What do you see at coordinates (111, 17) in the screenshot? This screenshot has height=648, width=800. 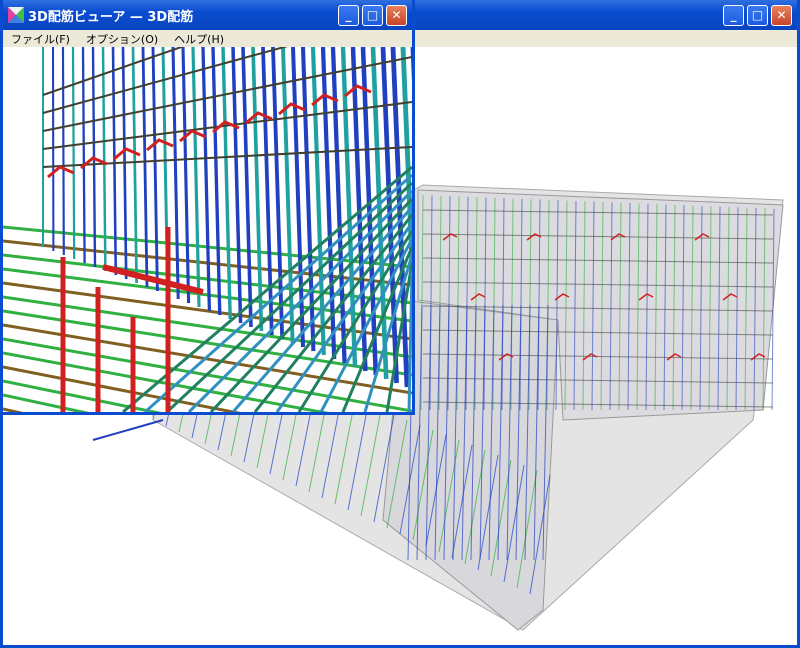 I see `window-title: 3D配筋ビューア — 3D配筋` at bounding box center [111, 17].